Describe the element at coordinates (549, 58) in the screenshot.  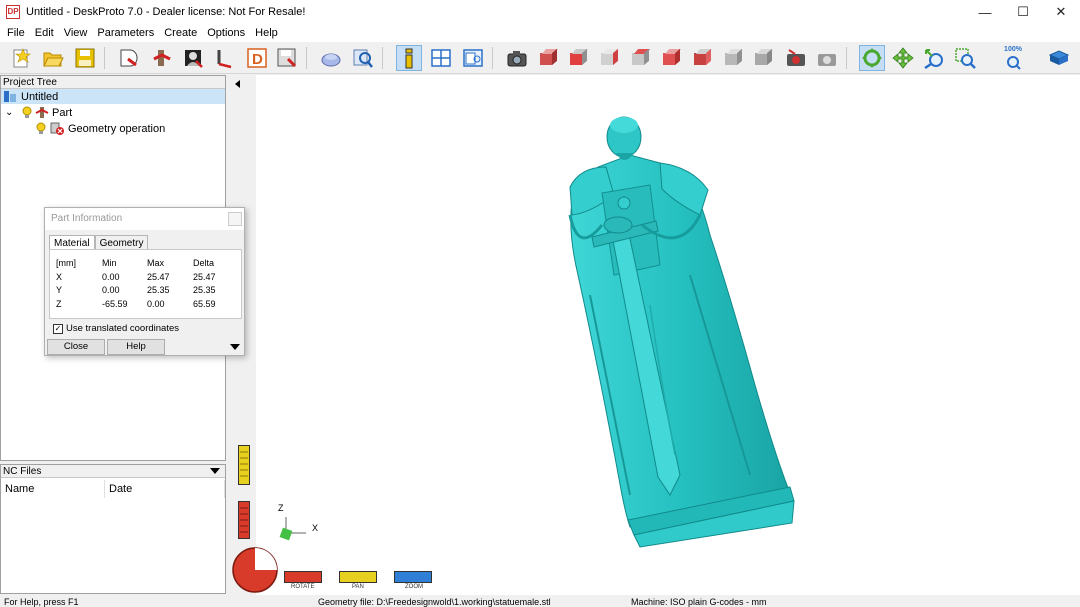
I see `view-isometric-button` at that location.